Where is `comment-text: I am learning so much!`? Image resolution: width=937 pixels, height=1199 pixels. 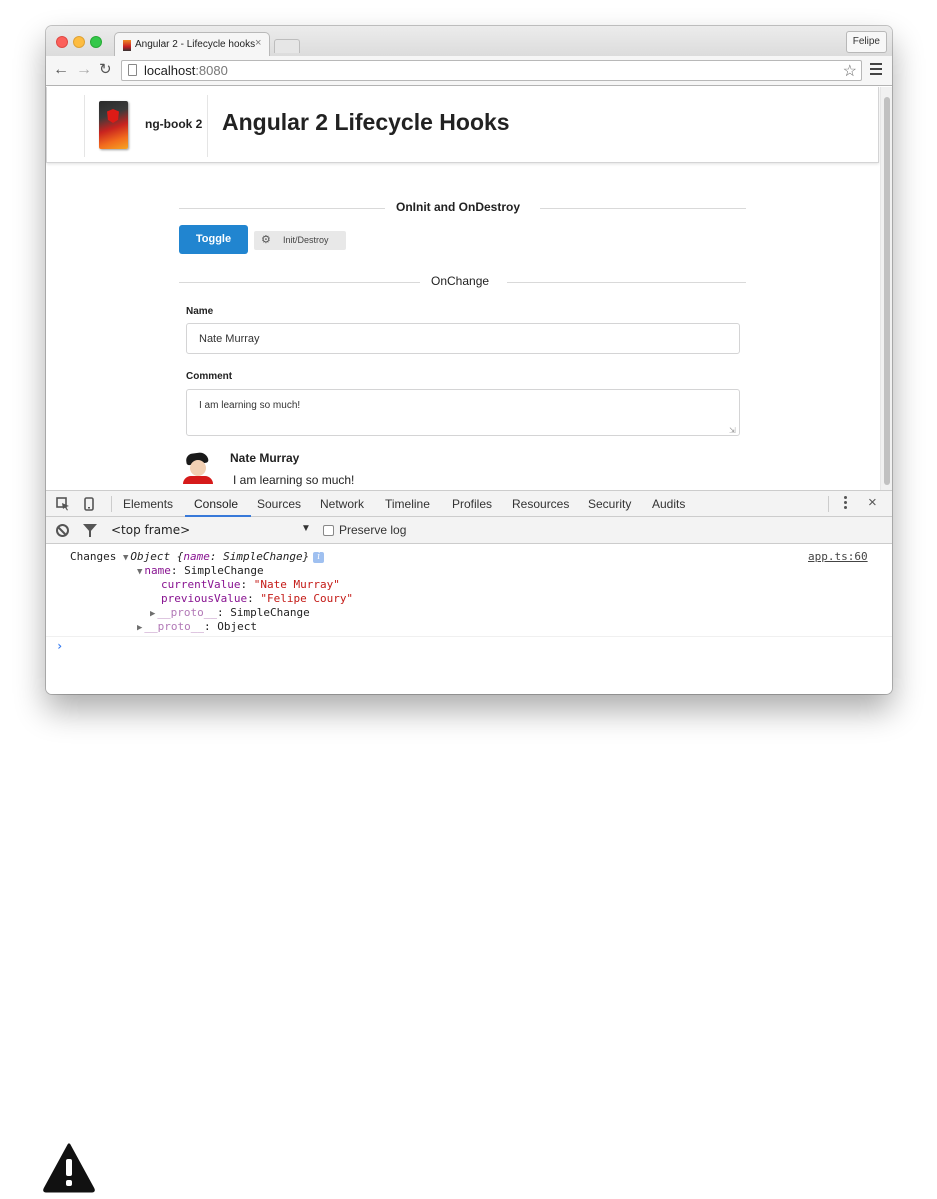 comment-text: I am learning so much! is located at coordinates (294, 480).